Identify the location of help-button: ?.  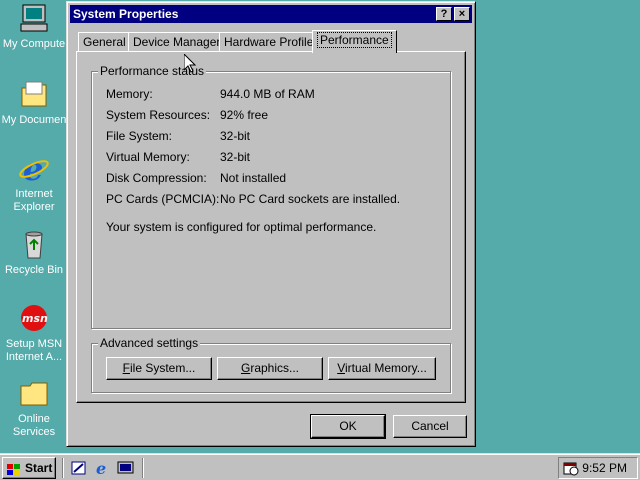
(444, 14).